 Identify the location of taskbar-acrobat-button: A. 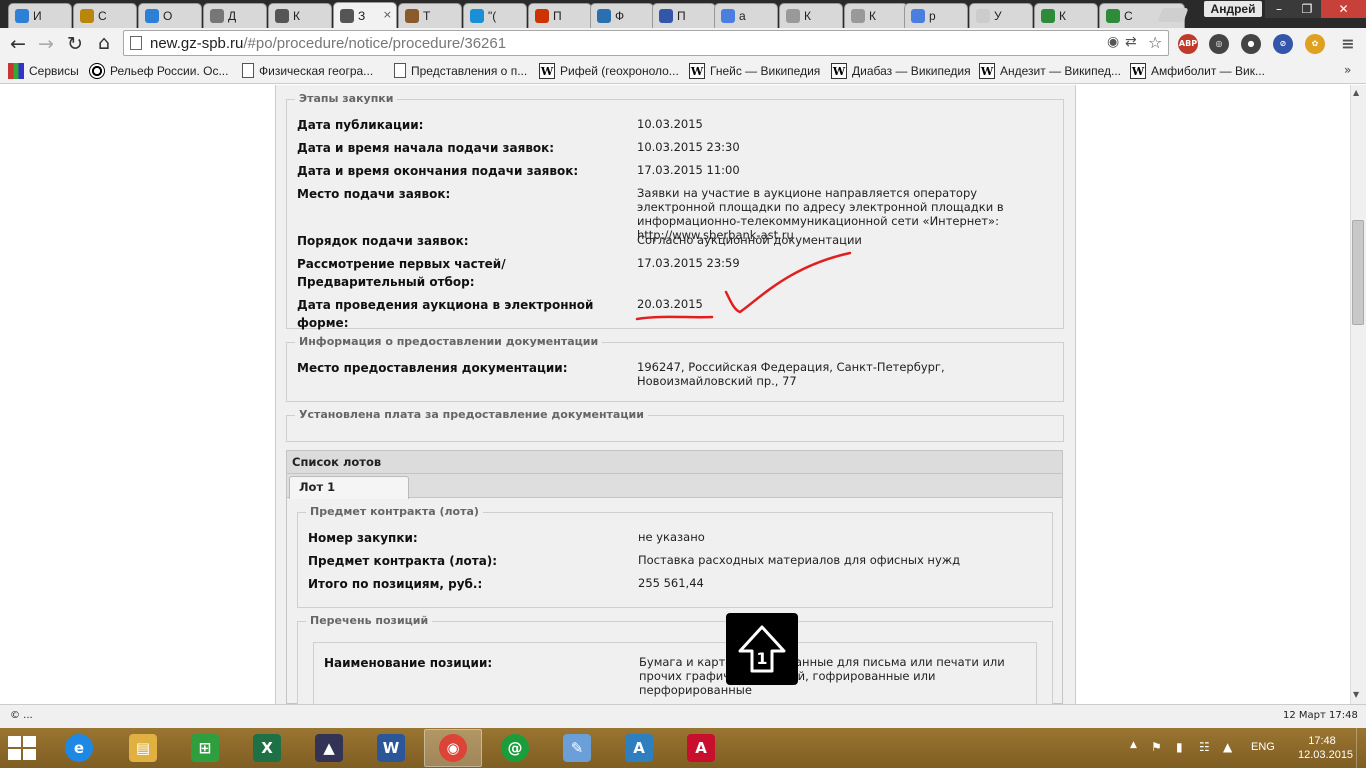
(701, 748).